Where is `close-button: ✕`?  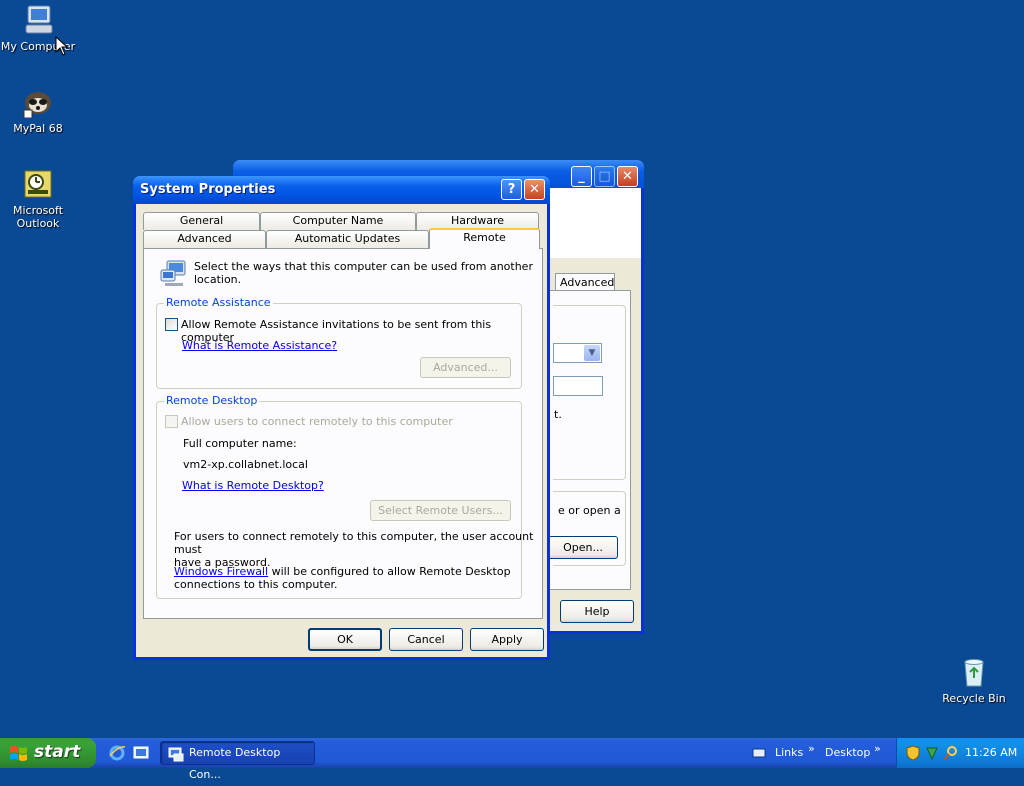 close-button: ✕ is located at coordinates (627, 176).